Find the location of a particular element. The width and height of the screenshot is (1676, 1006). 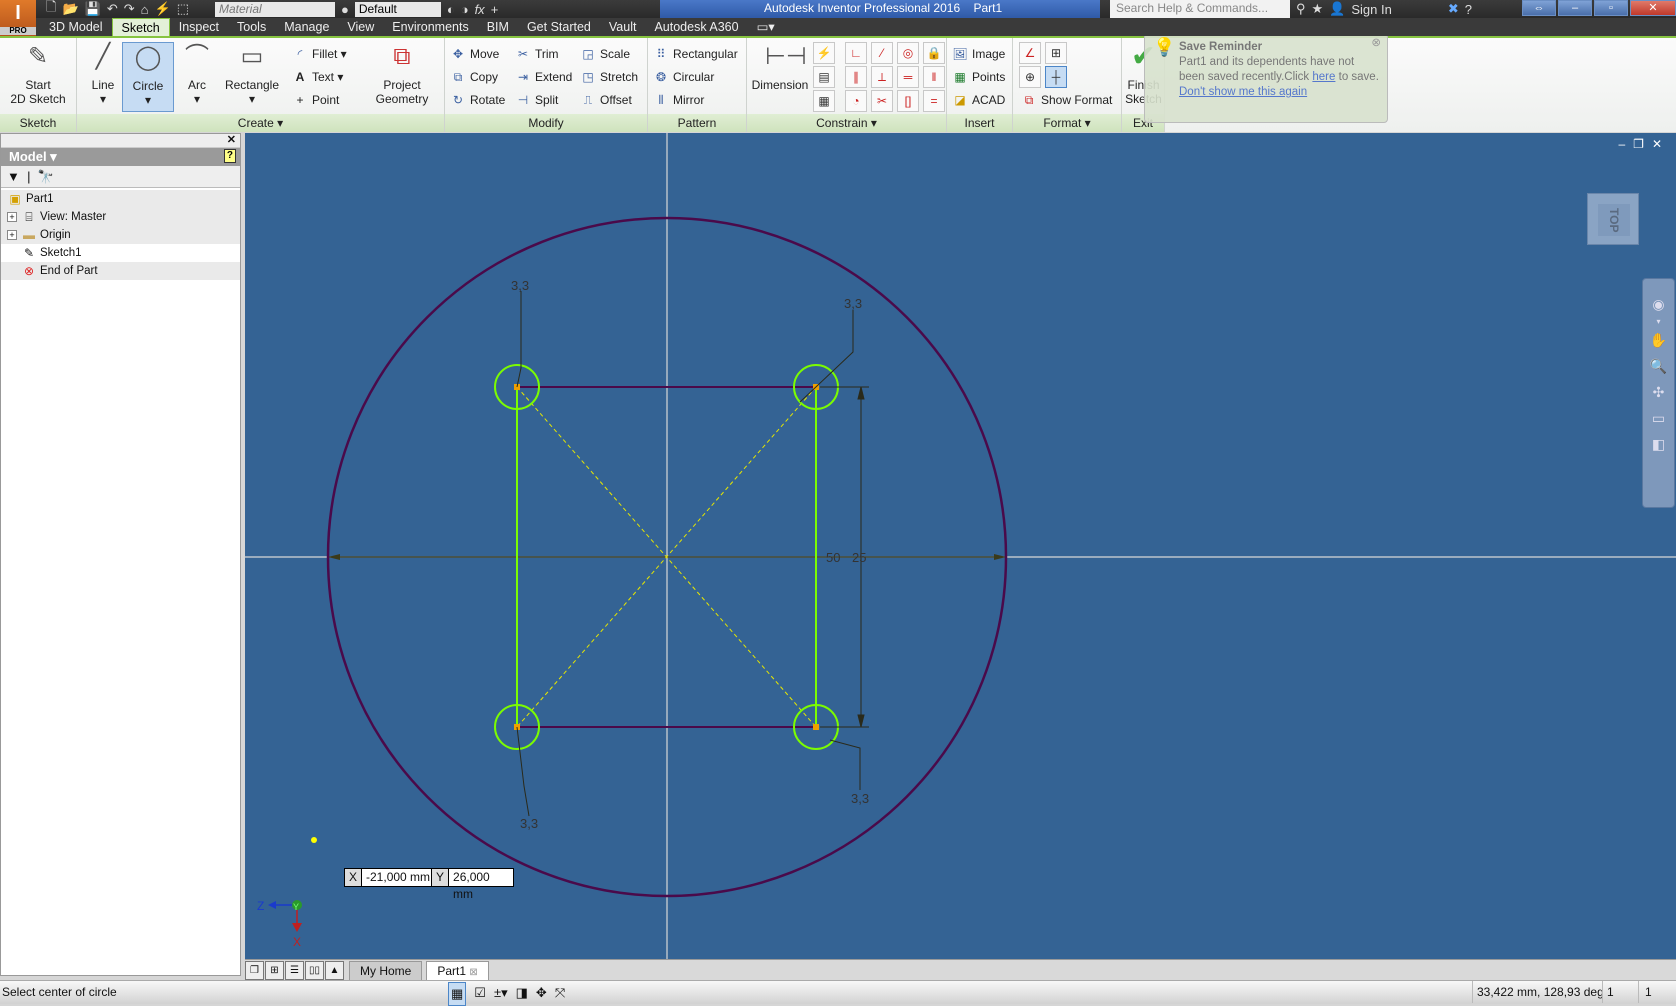

tangent-icon: ◔ is located at coordinates (856, 101).